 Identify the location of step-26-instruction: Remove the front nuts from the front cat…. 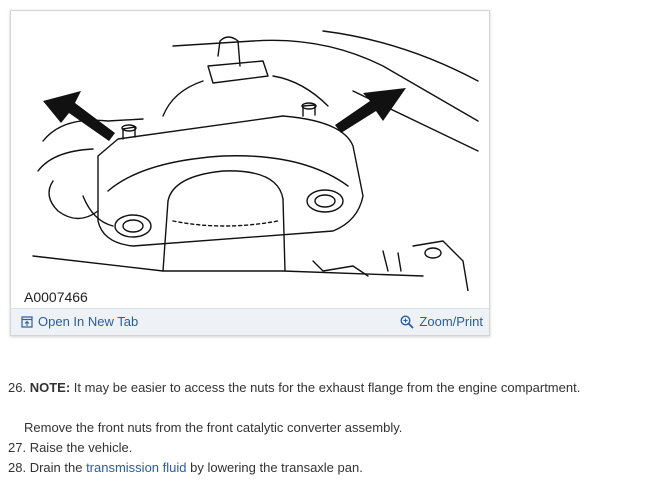
(213, 427).